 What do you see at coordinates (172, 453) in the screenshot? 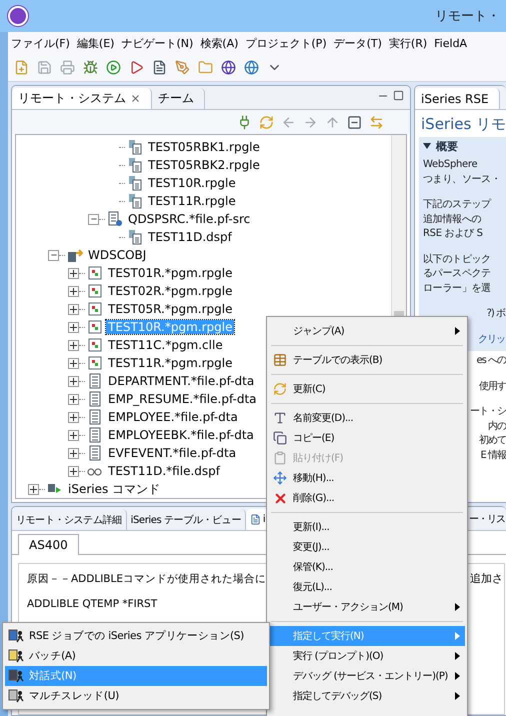
I see `tree-item: EVFEVENT.*file.pf-dta` at bounding box center [172, 453].